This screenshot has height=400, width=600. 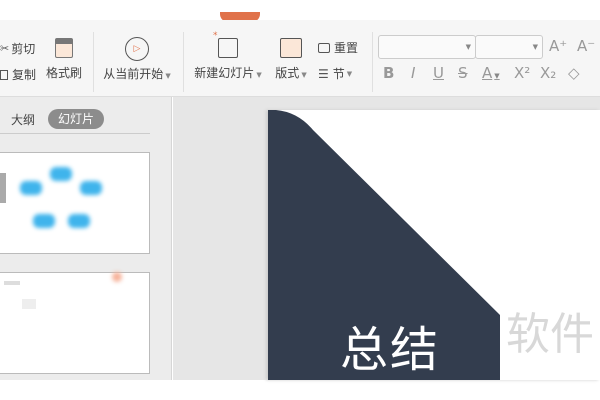 I want to click on layout-icon, so click(x=291, y=48).